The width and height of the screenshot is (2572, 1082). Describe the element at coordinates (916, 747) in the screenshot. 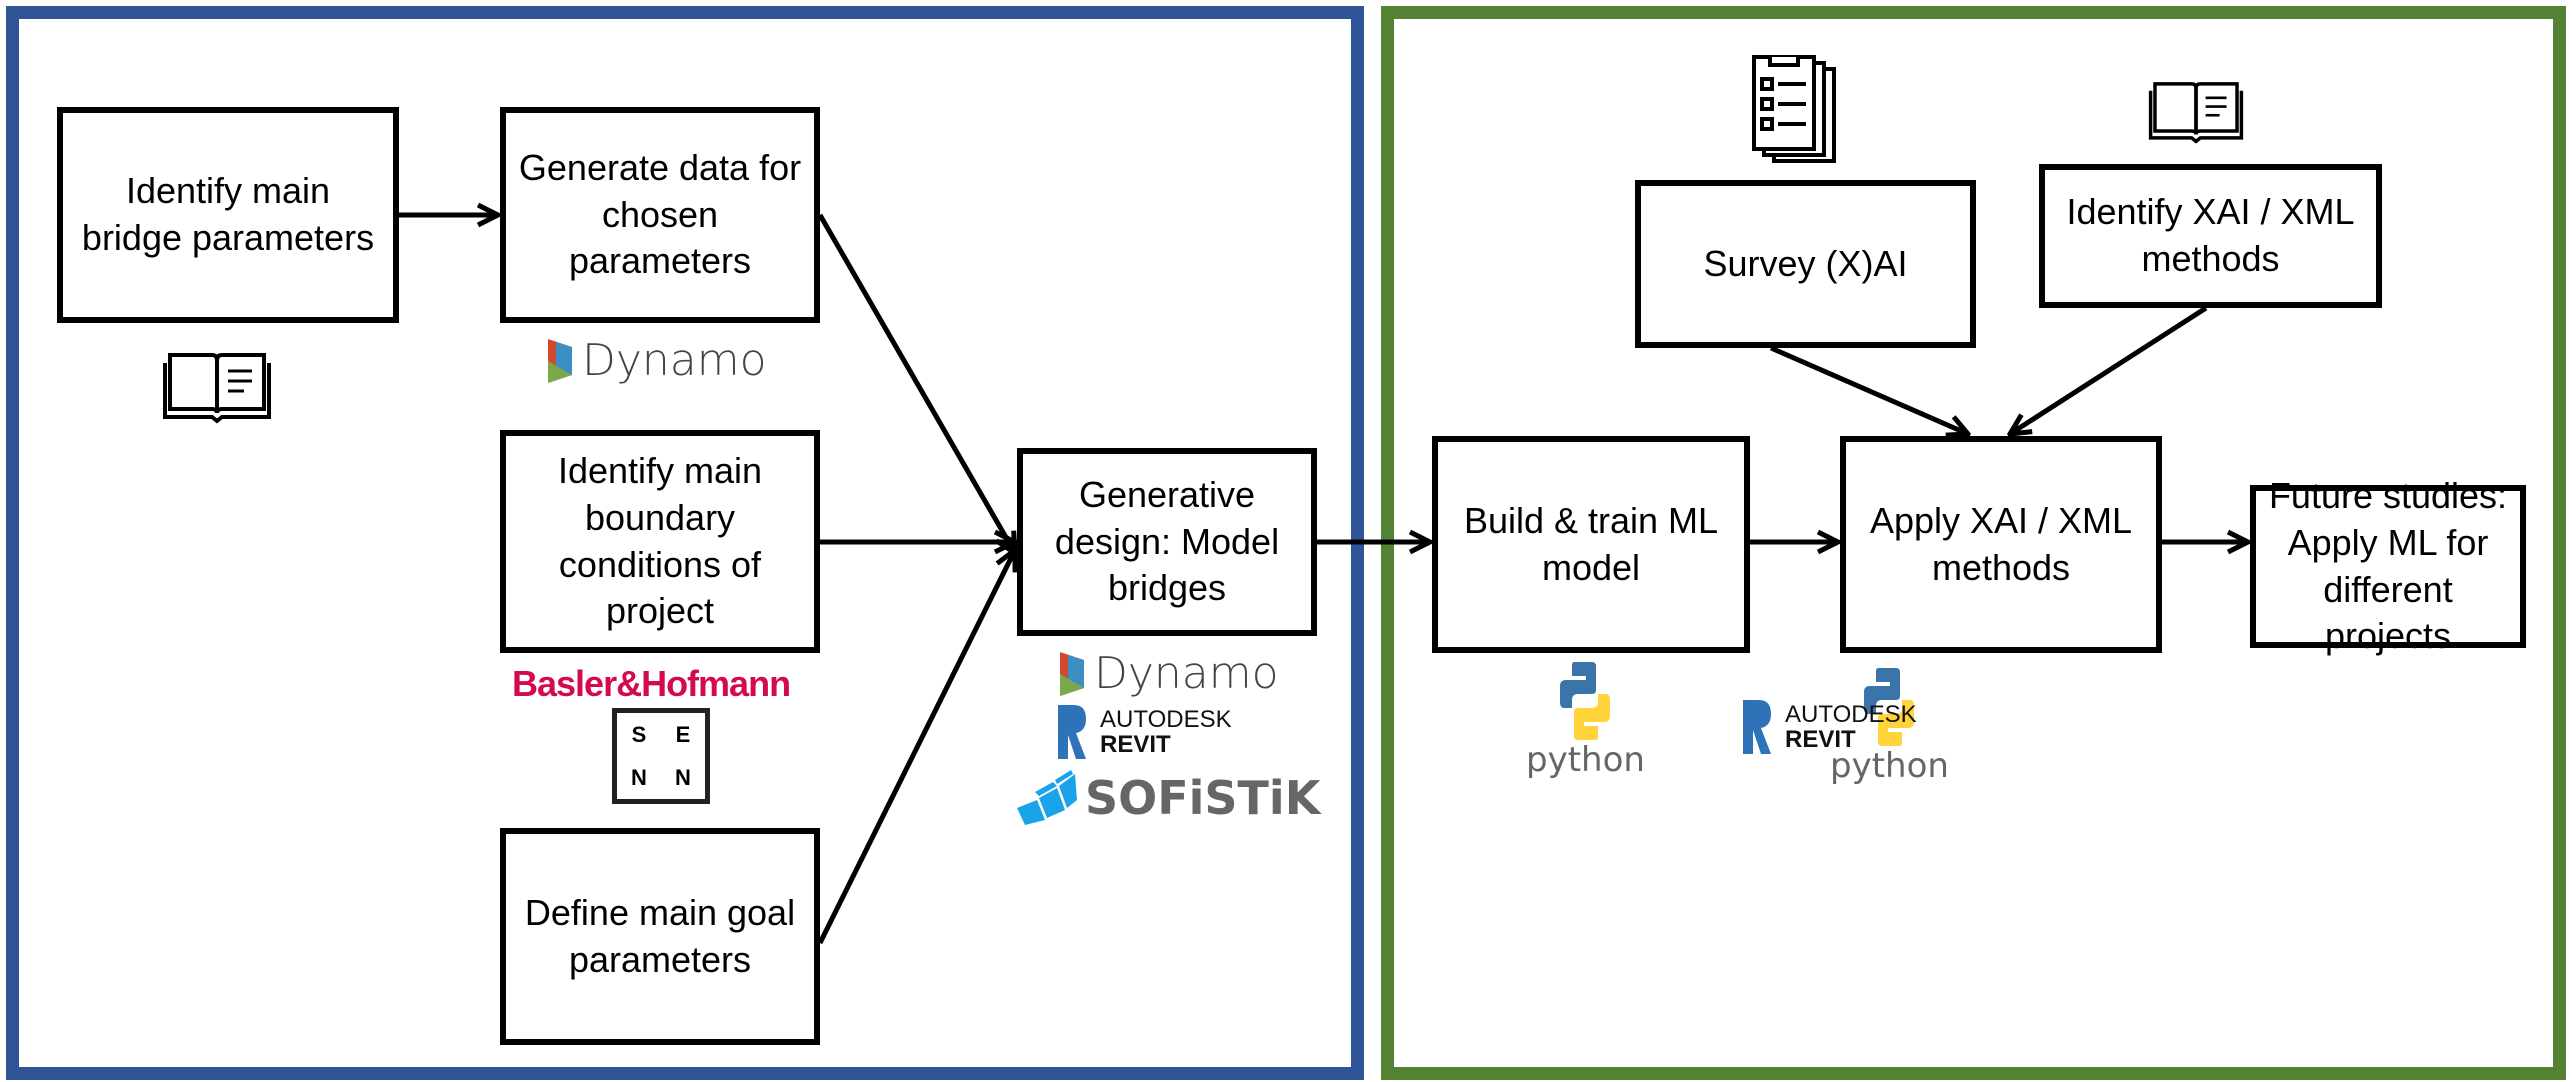

I see `arrow-goal-to-generative` at that location.